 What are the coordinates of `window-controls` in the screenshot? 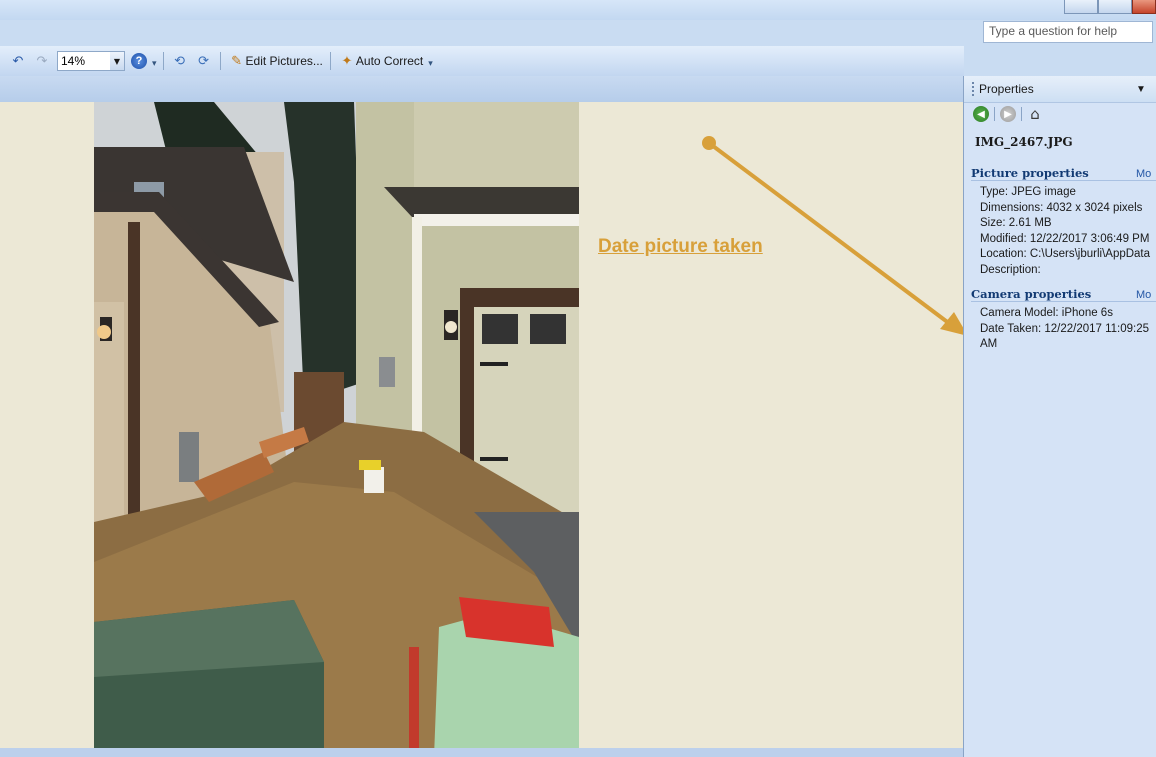 It's located at (1110, 7).